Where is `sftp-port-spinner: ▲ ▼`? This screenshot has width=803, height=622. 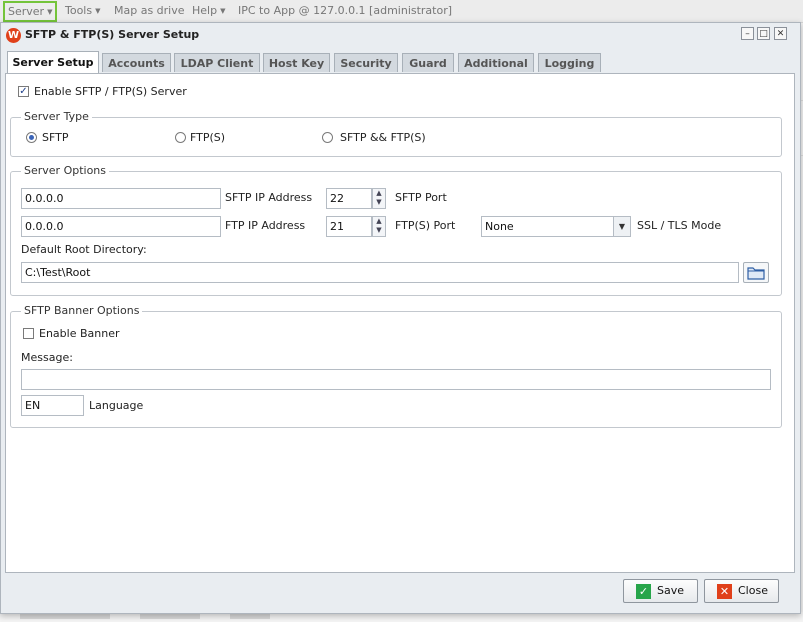
sftp-port-spinner: ▲ ▼ is located at coordinates (379, 198).